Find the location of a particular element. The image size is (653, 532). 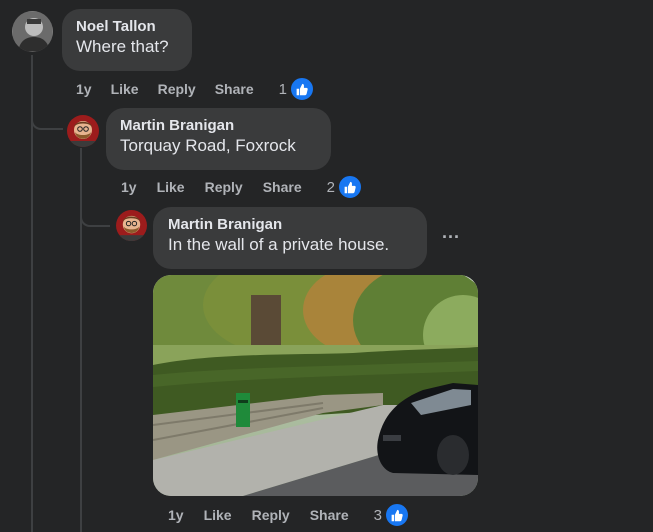

comment-text: In the wall of a private house. is located at coordinates (279, 244).